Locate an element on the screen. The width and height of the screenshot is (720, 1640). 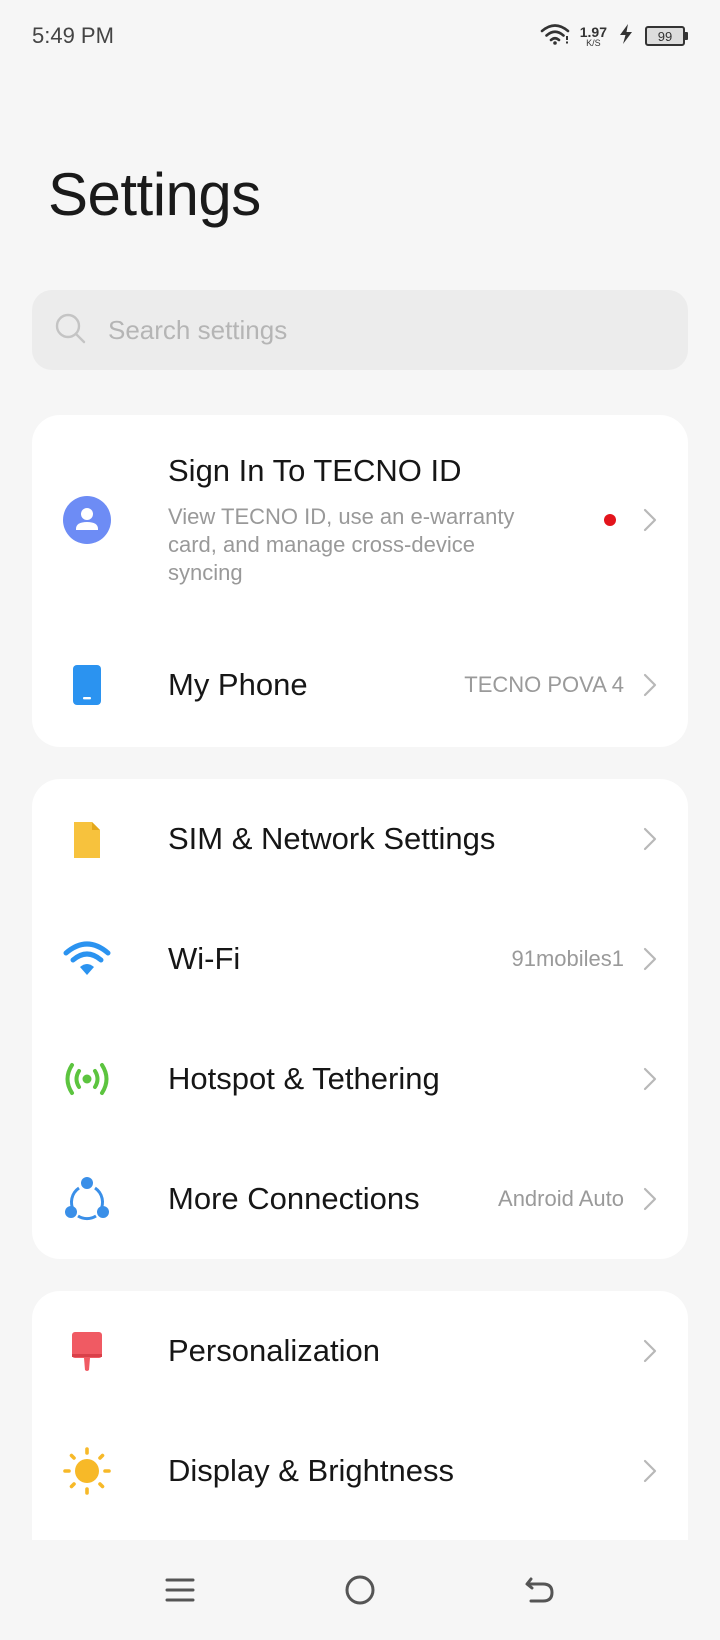
hotspot-row: Hotspot & Tethering is located at coordinates (360, 1079).